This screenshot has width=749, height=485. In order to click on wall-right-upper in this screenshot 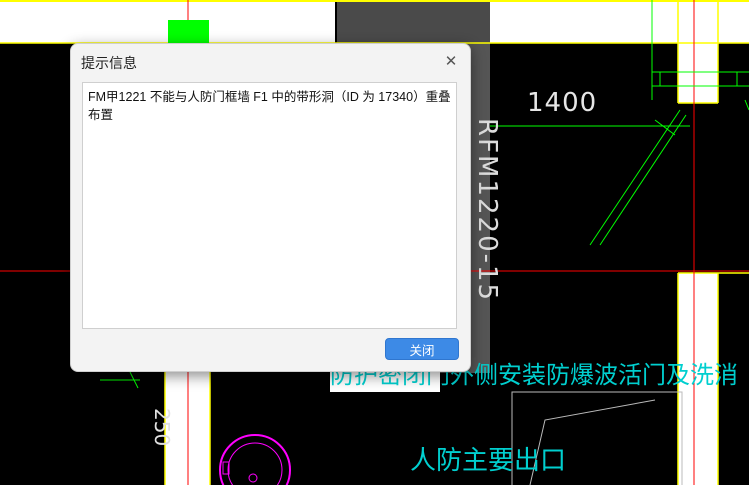, I will do `click(698, 51)`.